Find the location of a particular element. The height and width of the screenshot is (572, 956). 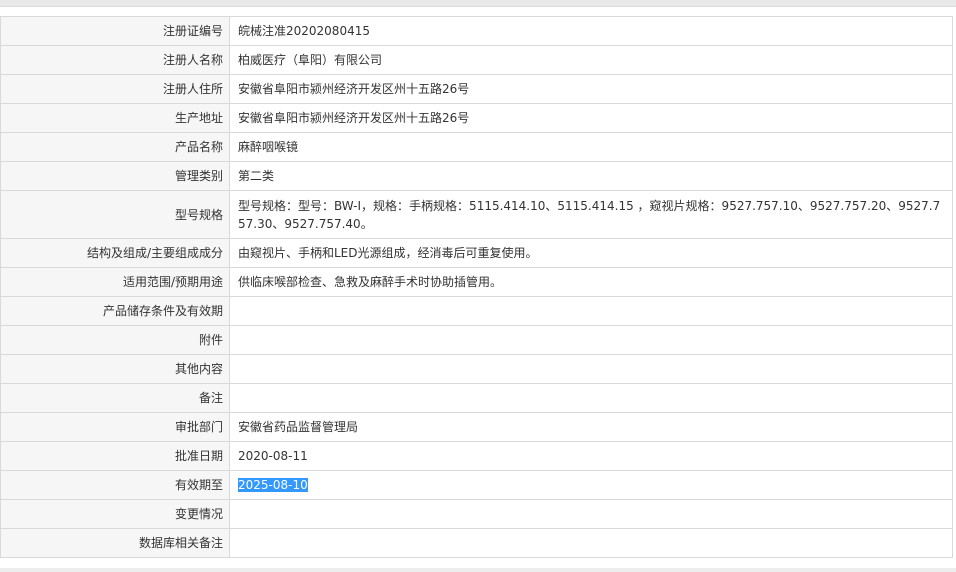

table-row: 备注 is located at coordinates (476, 398).